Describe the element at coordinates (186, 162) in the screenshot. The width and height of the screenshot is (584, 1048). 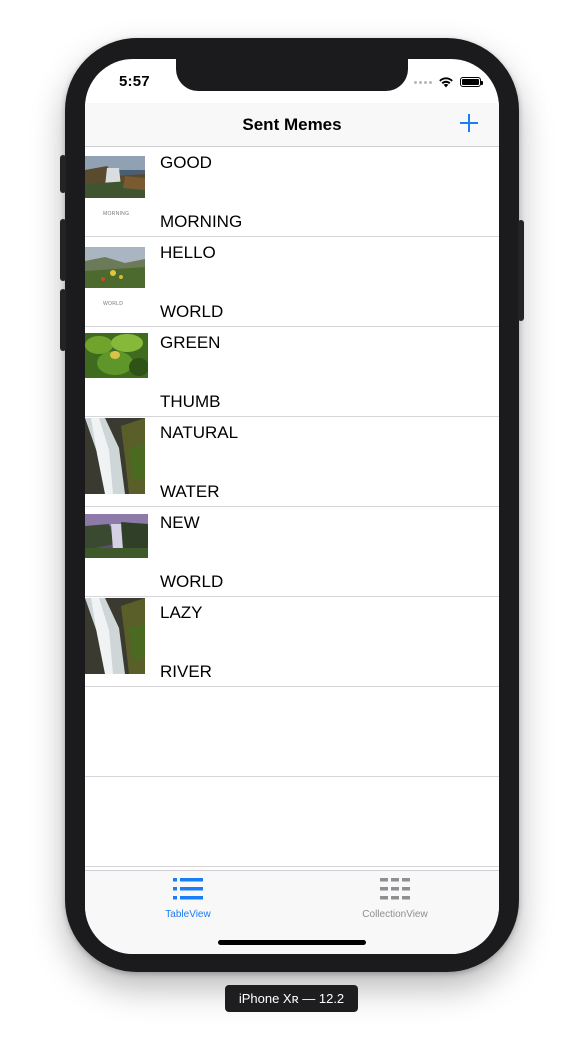
I see `meme-top-text: GOOD` at that location.